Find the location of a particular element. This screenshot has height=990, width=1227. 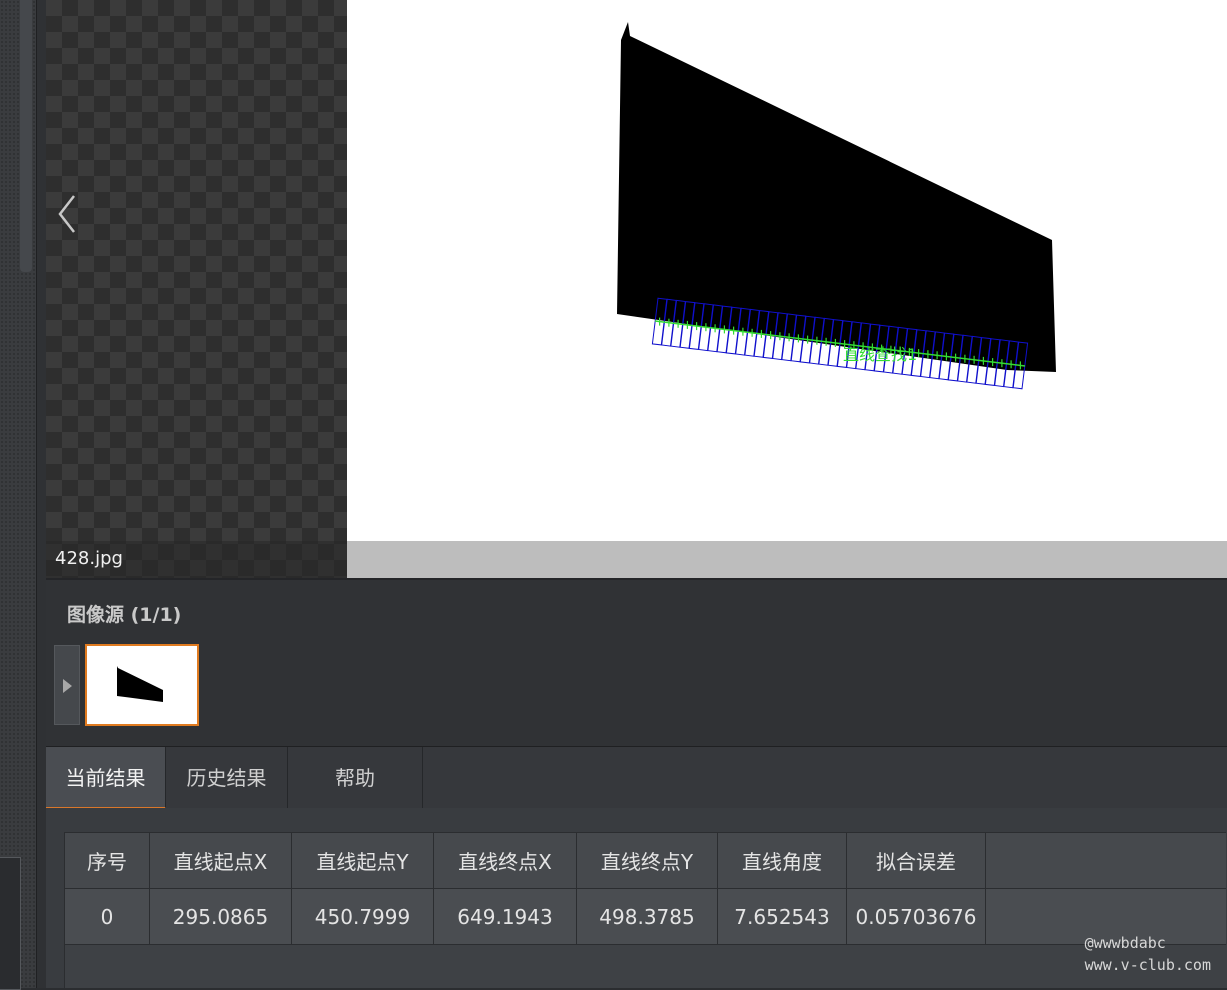

rail-panel is located at coordinates (10, 923).